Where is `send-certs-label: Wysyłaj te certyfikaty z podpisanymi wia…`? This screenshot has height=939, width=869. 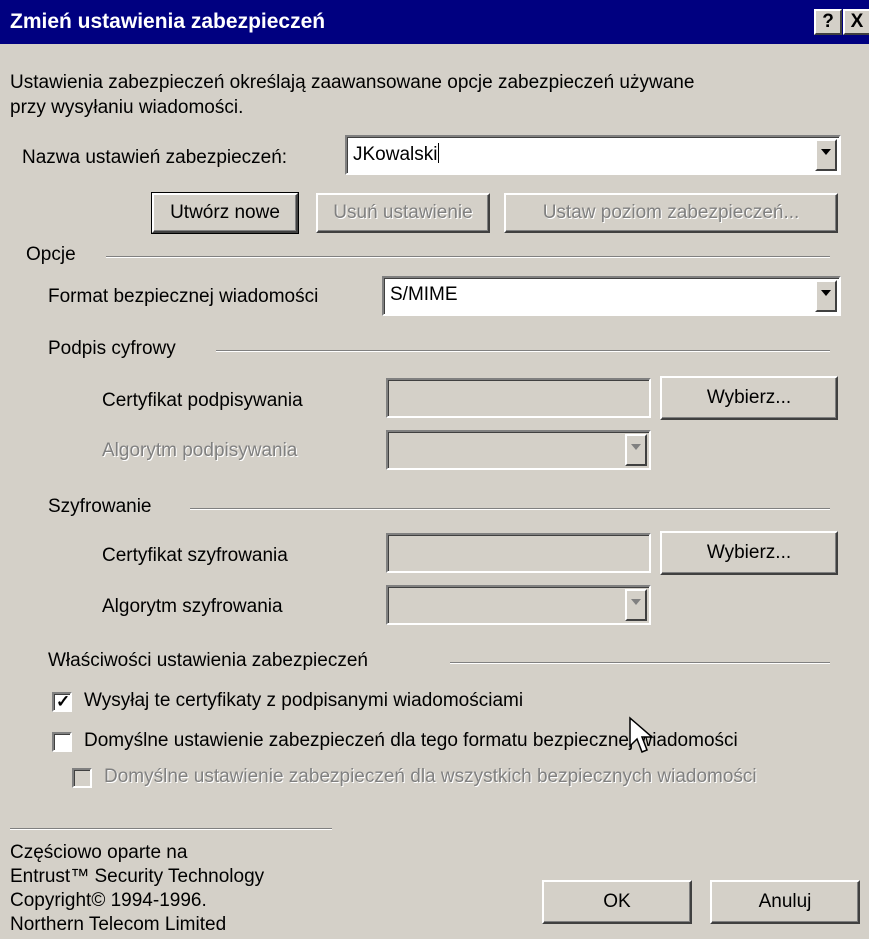 send-certs-label: Wysyłaj te certyfikaty z podpisanymi wia… is located at coordinates (303, 701).